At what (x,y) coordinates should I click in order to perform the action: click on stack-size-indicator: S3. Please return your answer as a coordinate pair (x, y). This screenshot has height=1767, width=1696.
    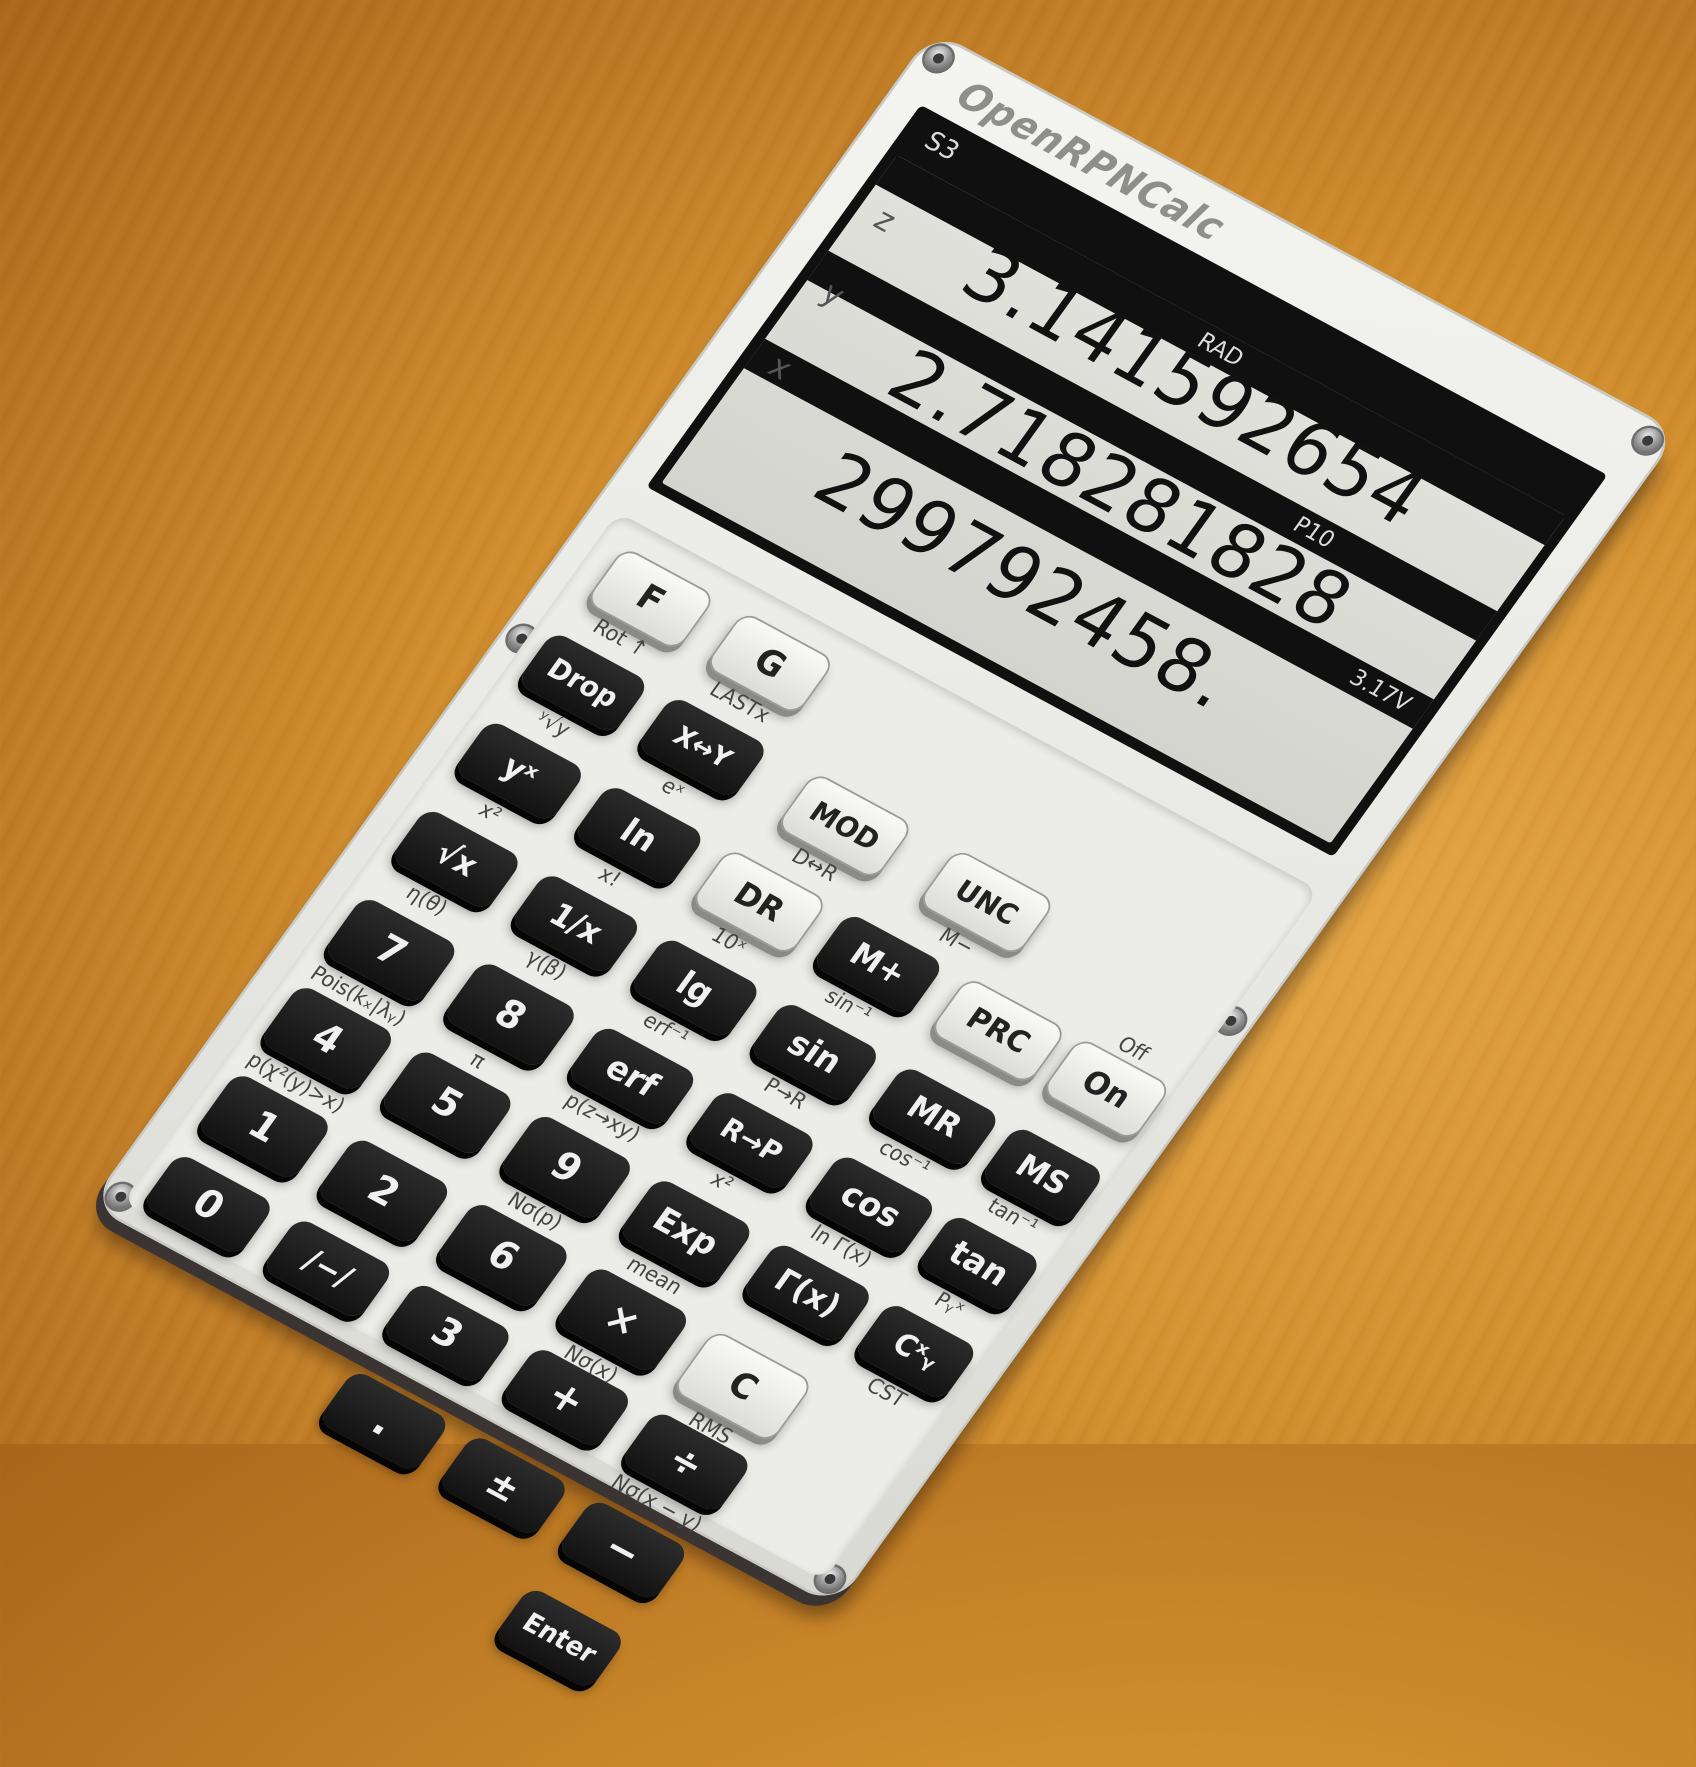
    Looking at the image, I should click on (942, 146).